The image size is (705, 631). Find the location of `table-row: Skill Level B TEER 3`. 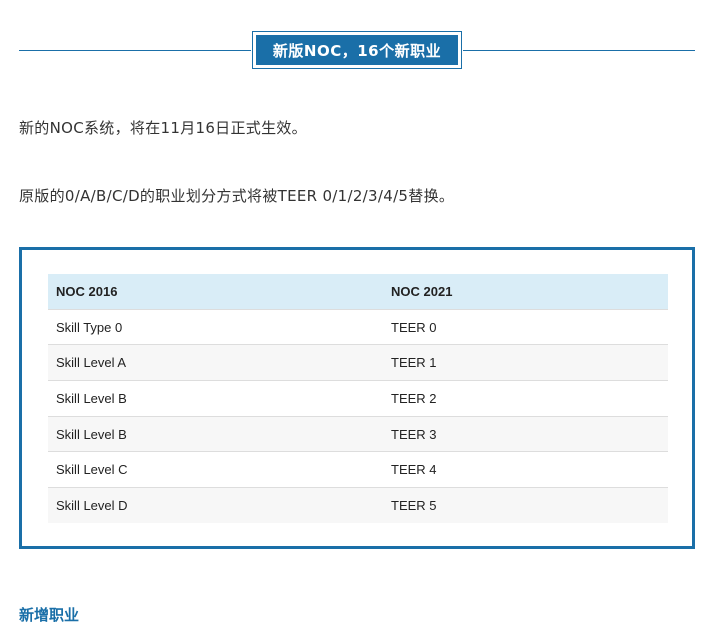

table-row: Skill Level B TEER 3 is located at coordinates (358, 433).